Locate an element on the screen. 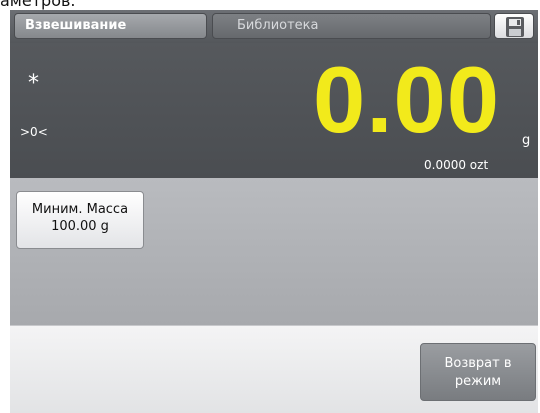  weight-unit: g is located at coordinates (526, 140).